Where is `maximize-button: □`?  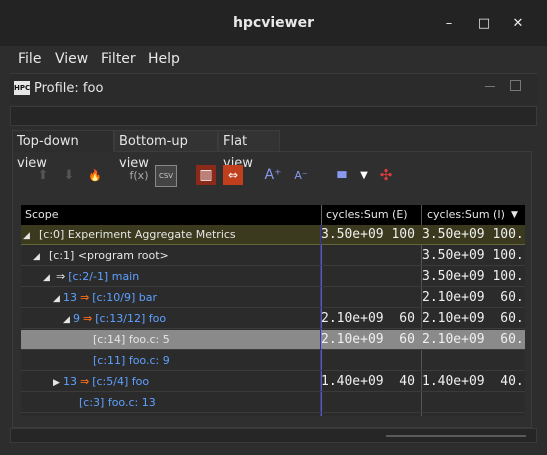
maximize-button: □ is located at coordinates (484, 23).